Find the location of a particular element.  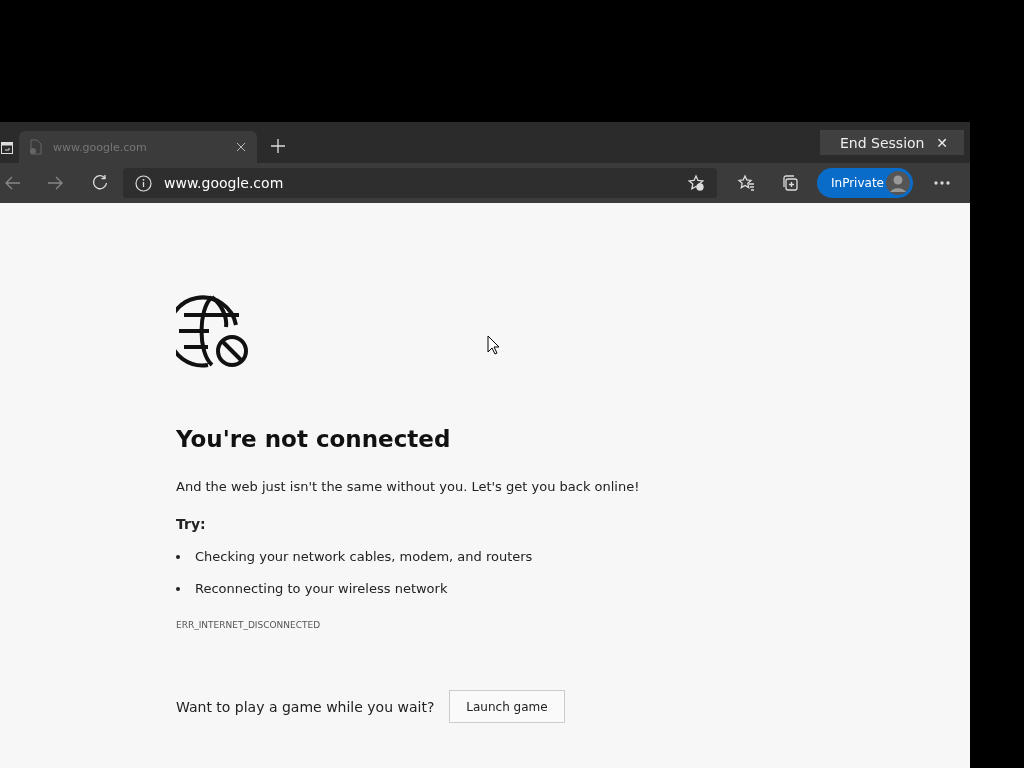

info-icon is located at coordinates (143, 183).